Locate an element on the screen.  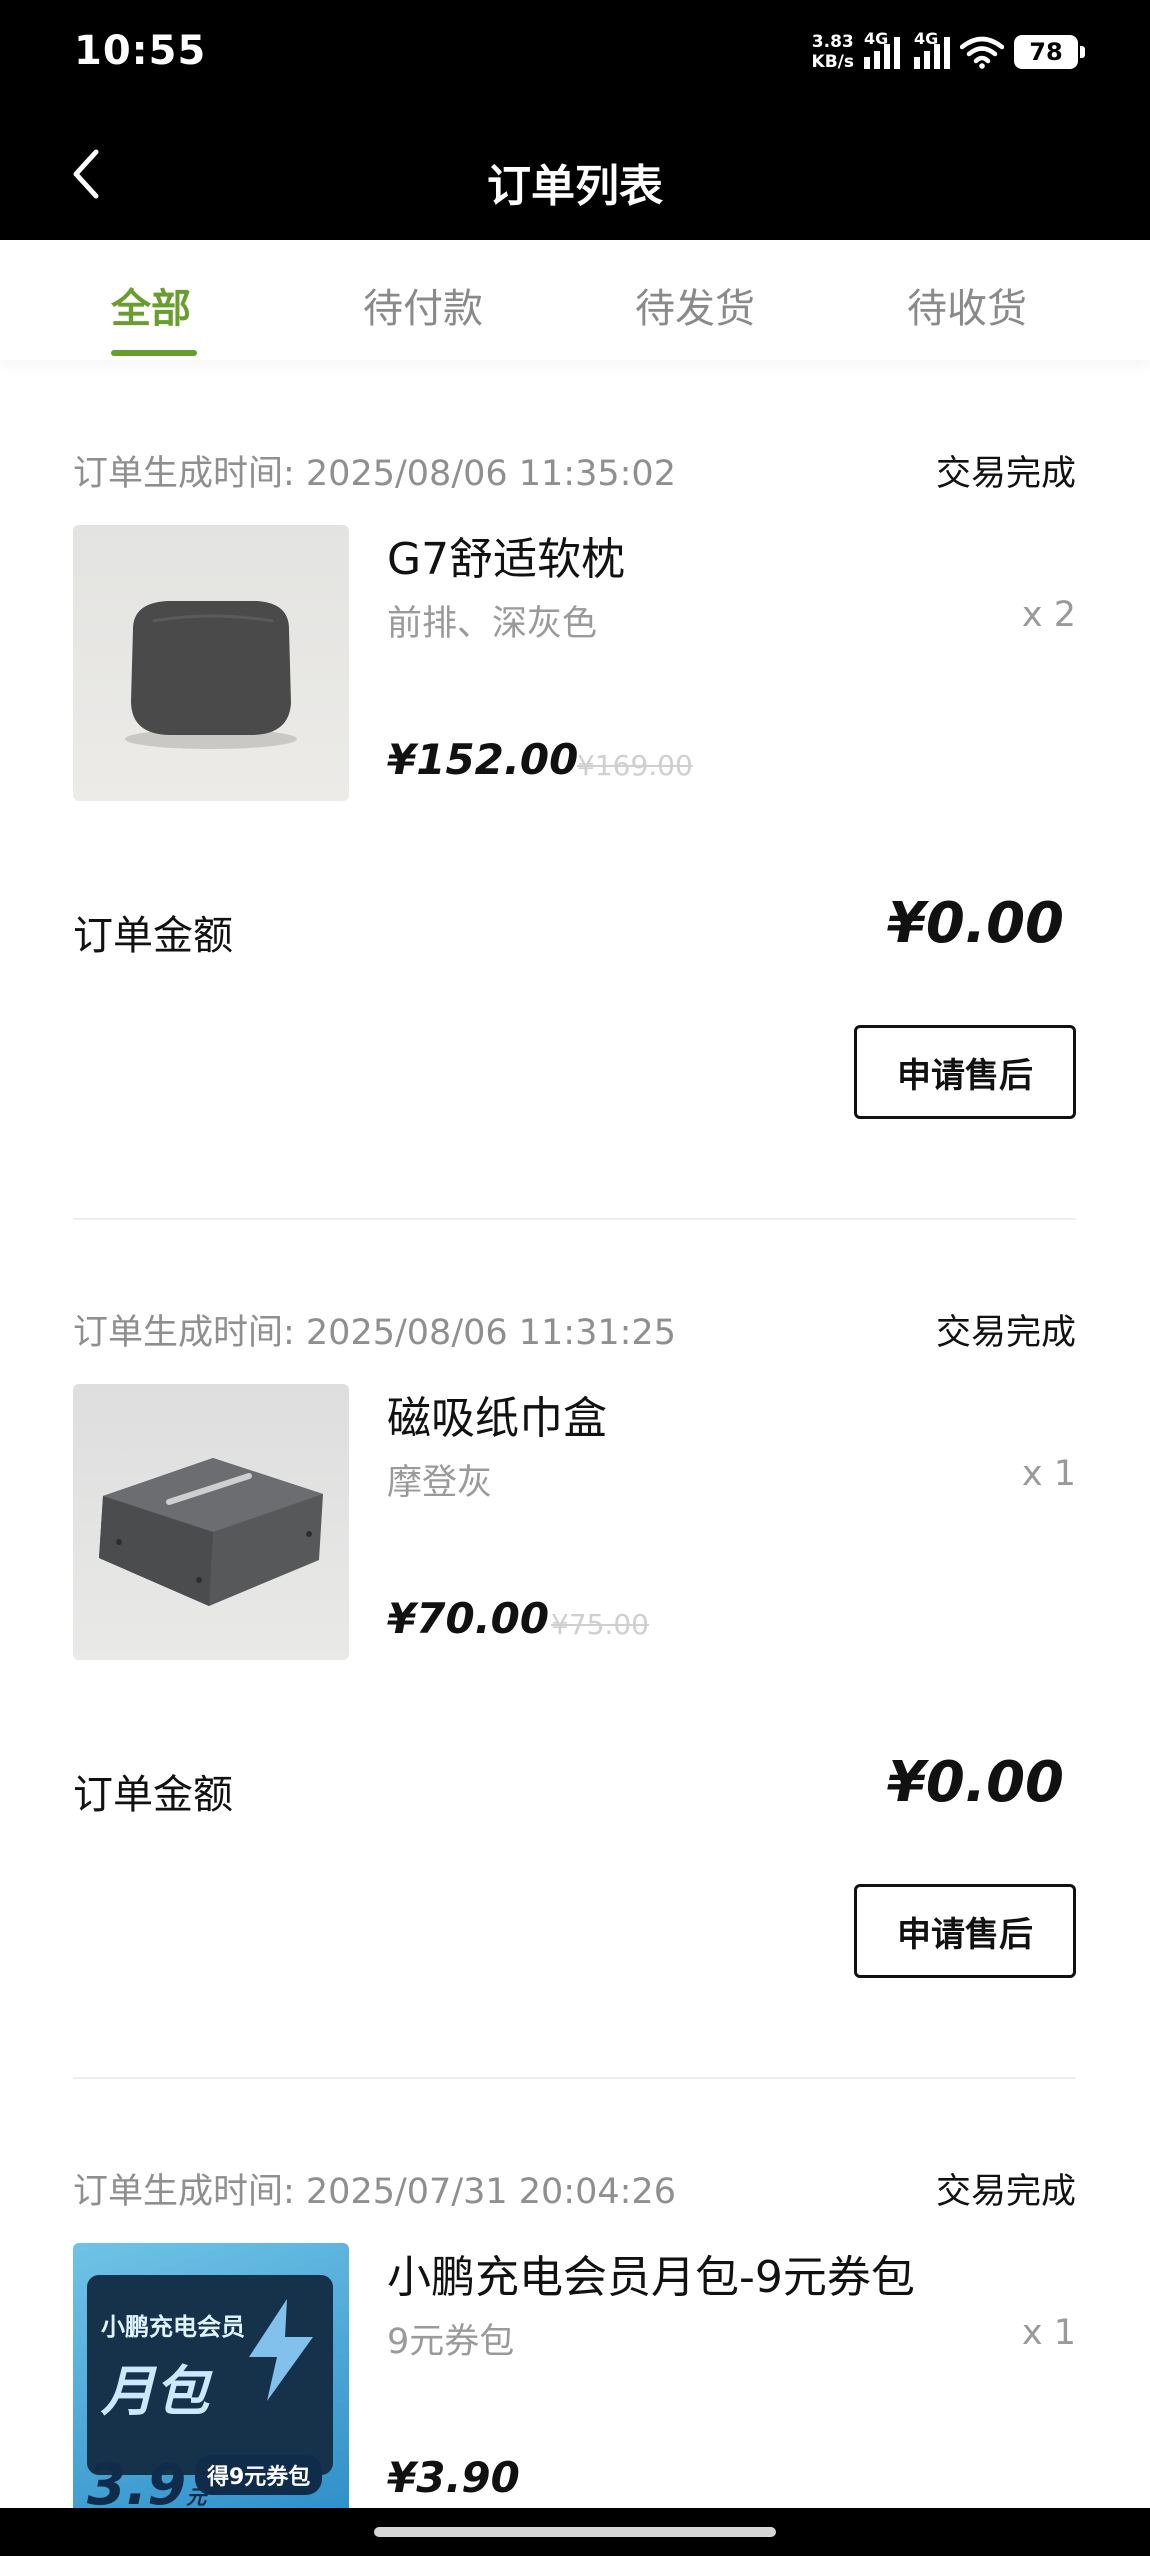
tab-pending-payment: 待付款 is located at coordinates (423, 305).